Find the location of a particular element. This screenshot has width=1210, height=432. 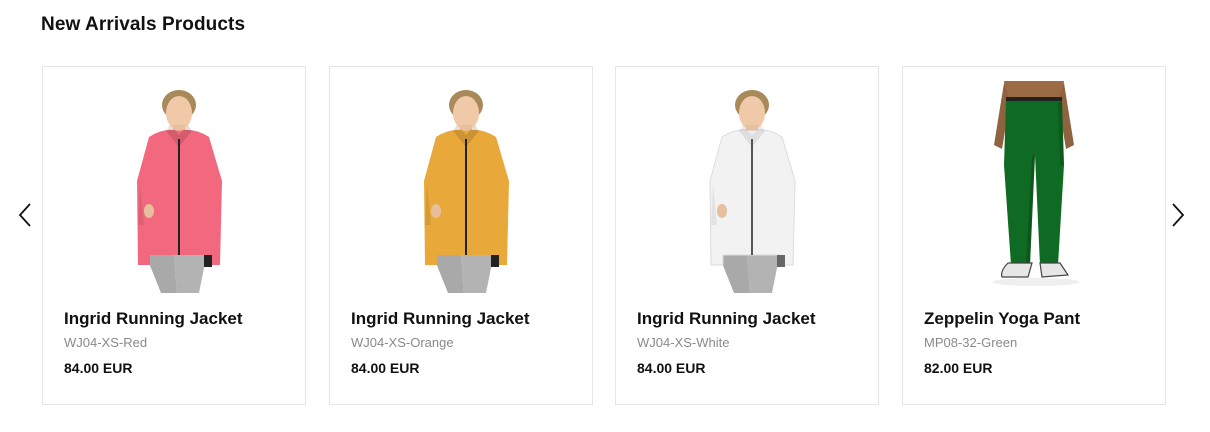

carousel-prev-button is located at coordinates (25, 215).